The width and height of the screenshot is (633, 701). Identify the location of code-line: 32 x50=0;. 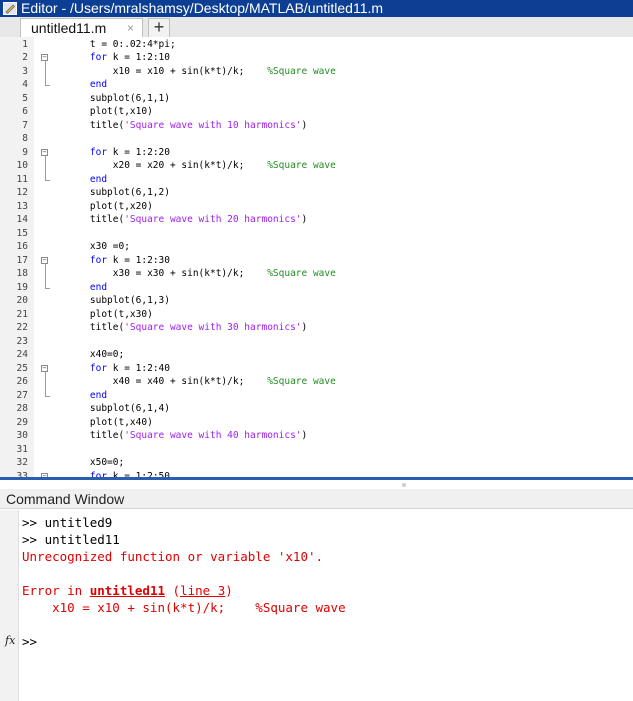
(316, 463).